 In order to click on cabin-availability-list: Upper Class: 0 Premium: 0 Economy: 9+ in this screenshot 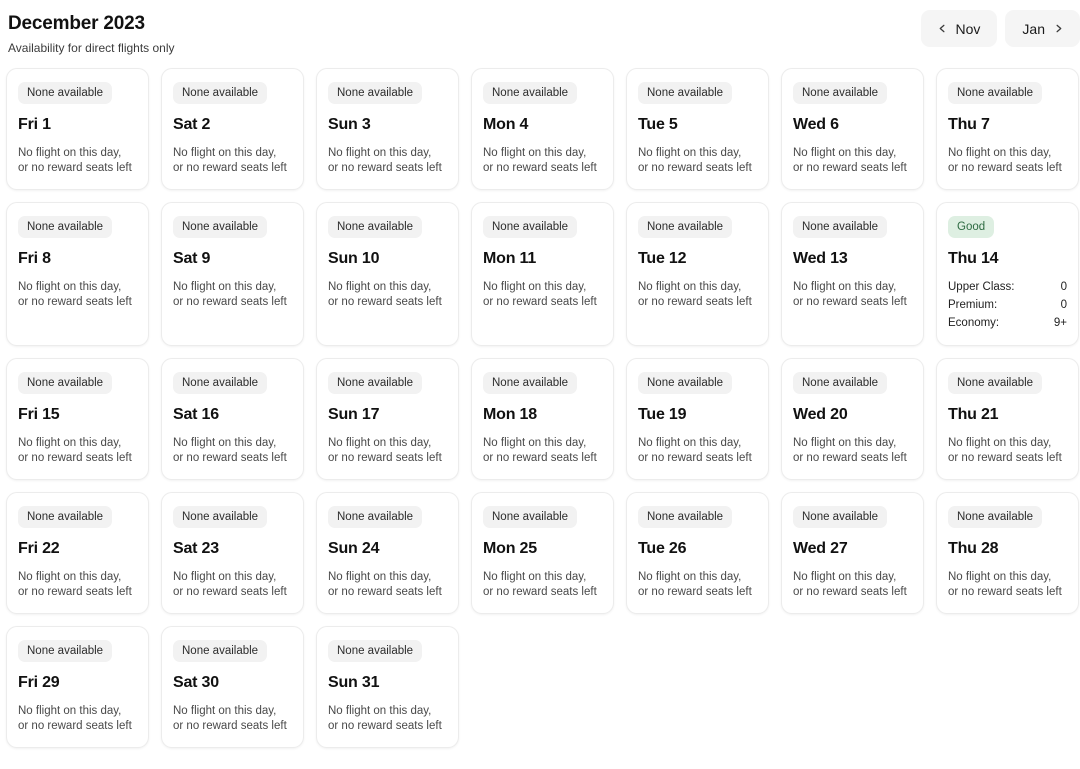, I will do `click(1007, 305)`.